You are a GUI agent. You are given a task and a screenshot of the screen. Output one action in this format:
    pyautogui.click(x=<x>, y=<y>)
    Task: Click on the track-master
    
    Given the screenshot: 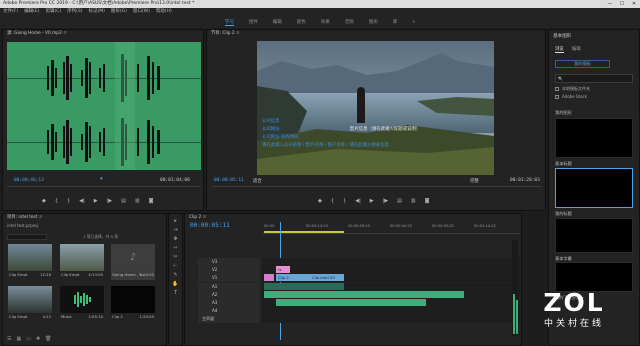 What is the action you would take?
    pyautogui.click(x=391, y=319)
    